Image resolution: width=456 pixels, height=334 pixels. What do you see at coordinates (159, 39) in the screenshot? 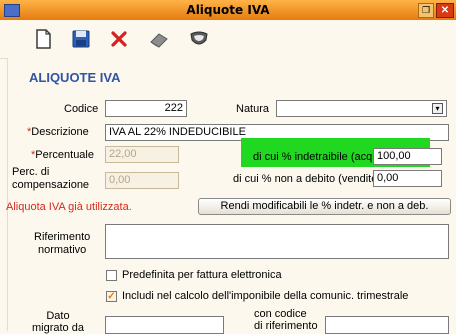
I see `eraser-icon` at bounding box center [159, 39].